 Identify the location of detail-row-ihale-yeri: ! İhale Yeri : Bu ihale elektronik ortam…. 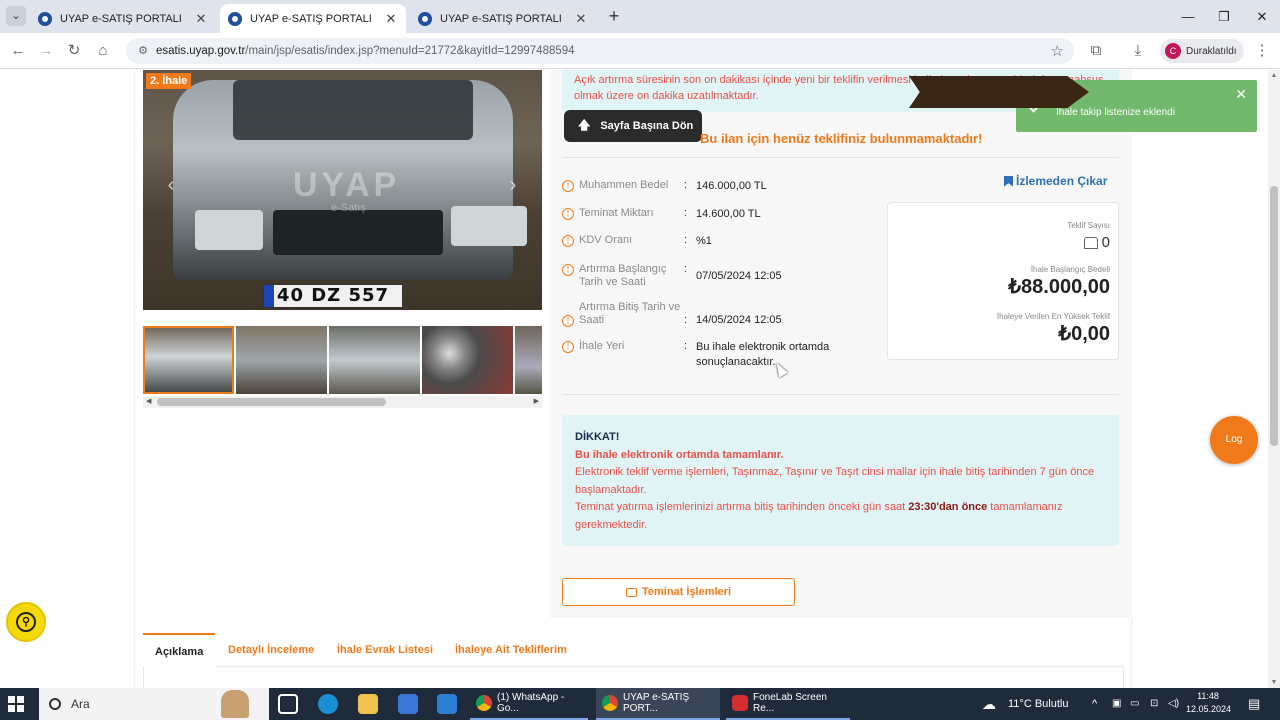
(722, 355).